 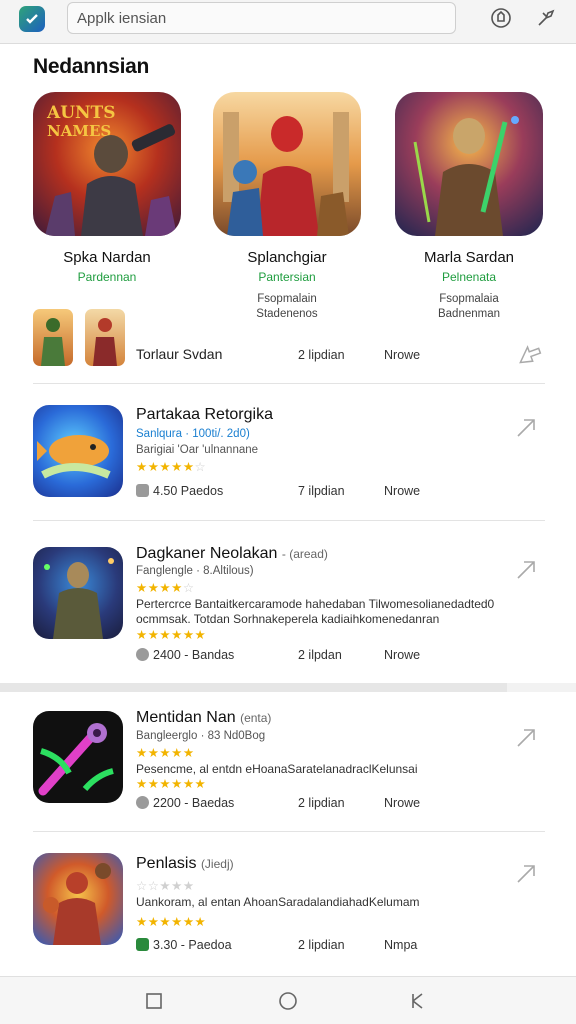 I want to click on featured-card-1: AUNTS NAMES Spka Nardan Pardennan, so click(x=107, y=188).